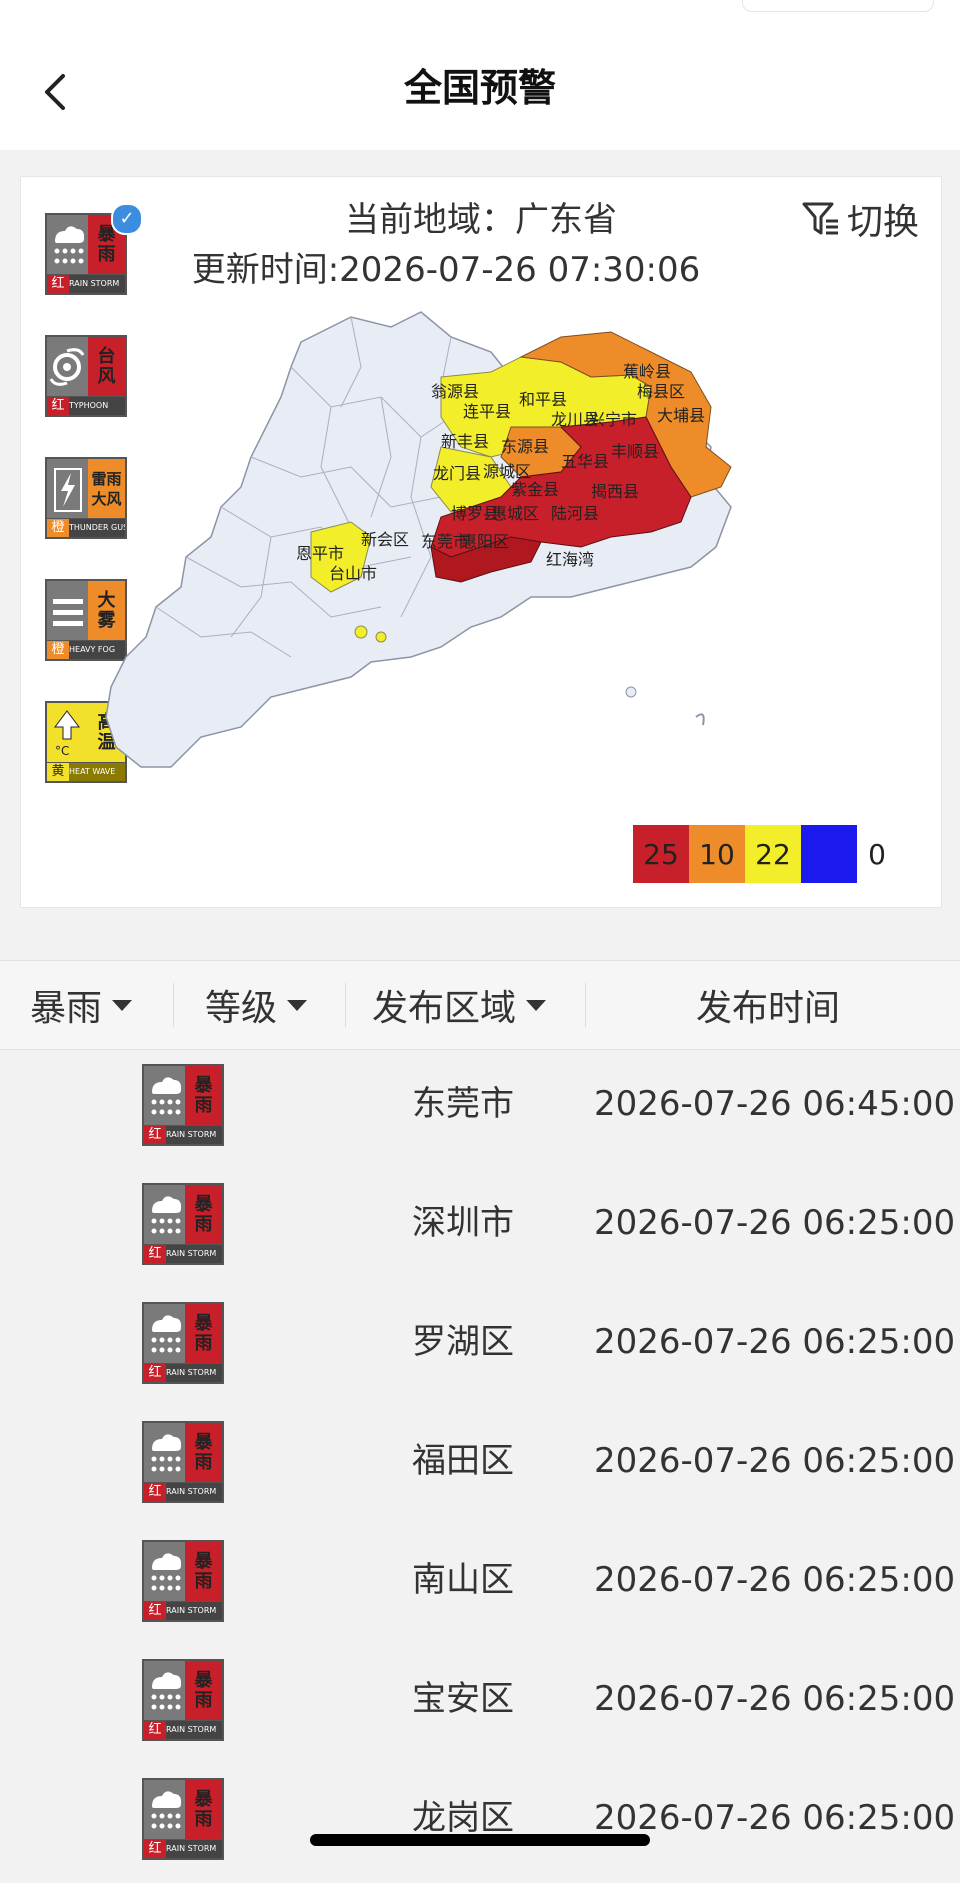 The width and height of the screenshot is (960, 1883). Describe the element at coordinates (463, 1223) in the screenshot. I see `row-area: 深圳市` at that location.